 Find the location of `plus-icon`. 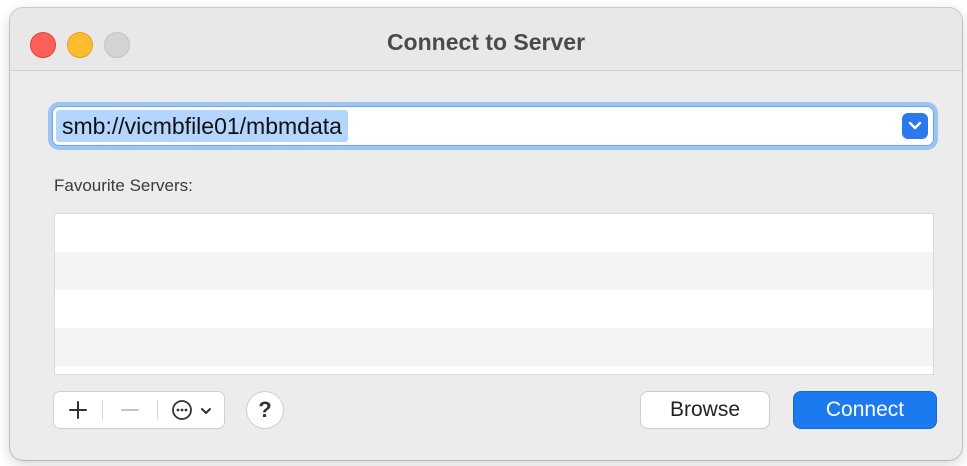

plus-icon is located at coordinates (78, 410).